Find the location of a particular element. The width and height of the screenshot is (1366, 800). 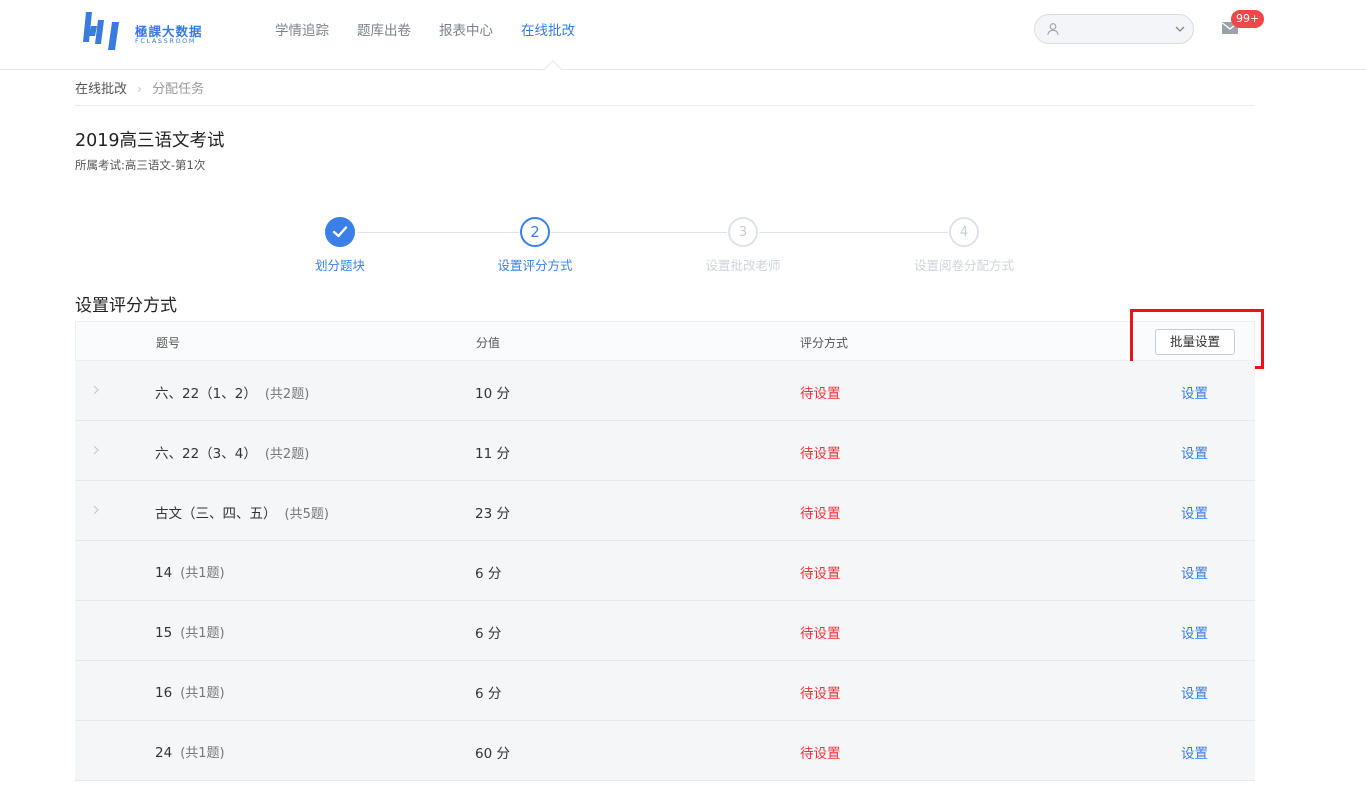

question-name: 15 is located at coordinates (164, 633).